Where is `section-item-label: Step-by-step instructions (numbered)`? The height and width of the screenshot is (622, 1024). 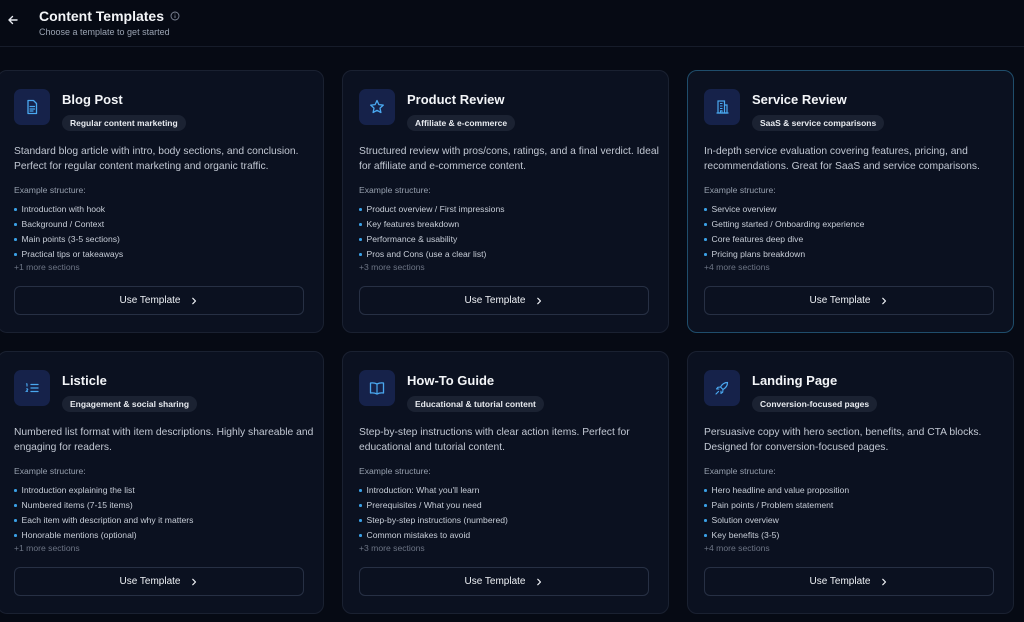 section-item-label: Step-by-step instructions (numbered) is located at coordinates (437, 520).